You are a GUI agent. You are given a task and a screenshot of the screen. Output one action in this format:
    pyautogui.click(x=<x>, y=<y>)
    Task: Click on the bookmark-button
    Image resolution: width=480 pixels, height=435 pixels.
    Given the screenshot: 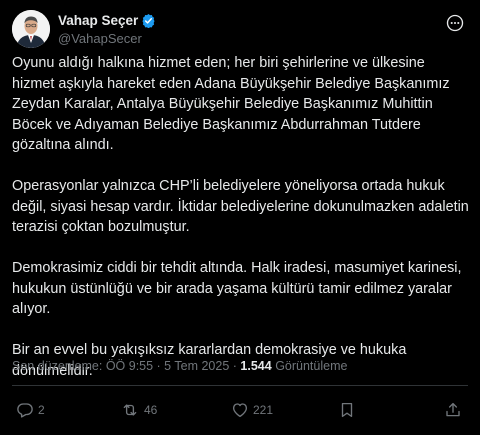 What is the action you would take?
    pyautogui.click(x=347, y=410)
    